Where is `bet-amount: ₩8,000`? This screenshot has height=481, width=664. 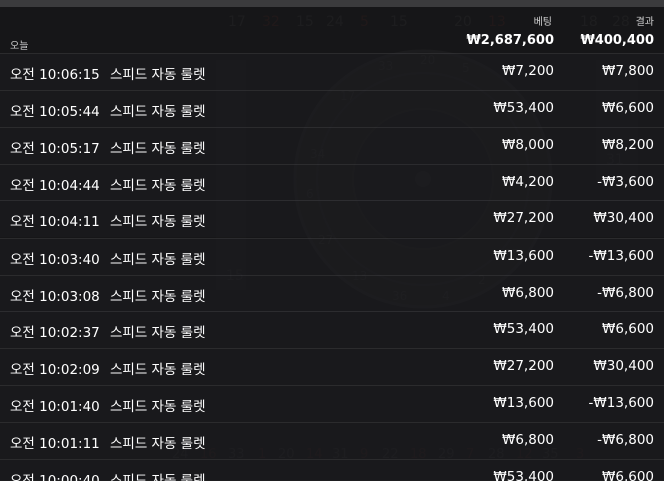
bet-amount: ₩8,000 is located at coordinates (528, 145).